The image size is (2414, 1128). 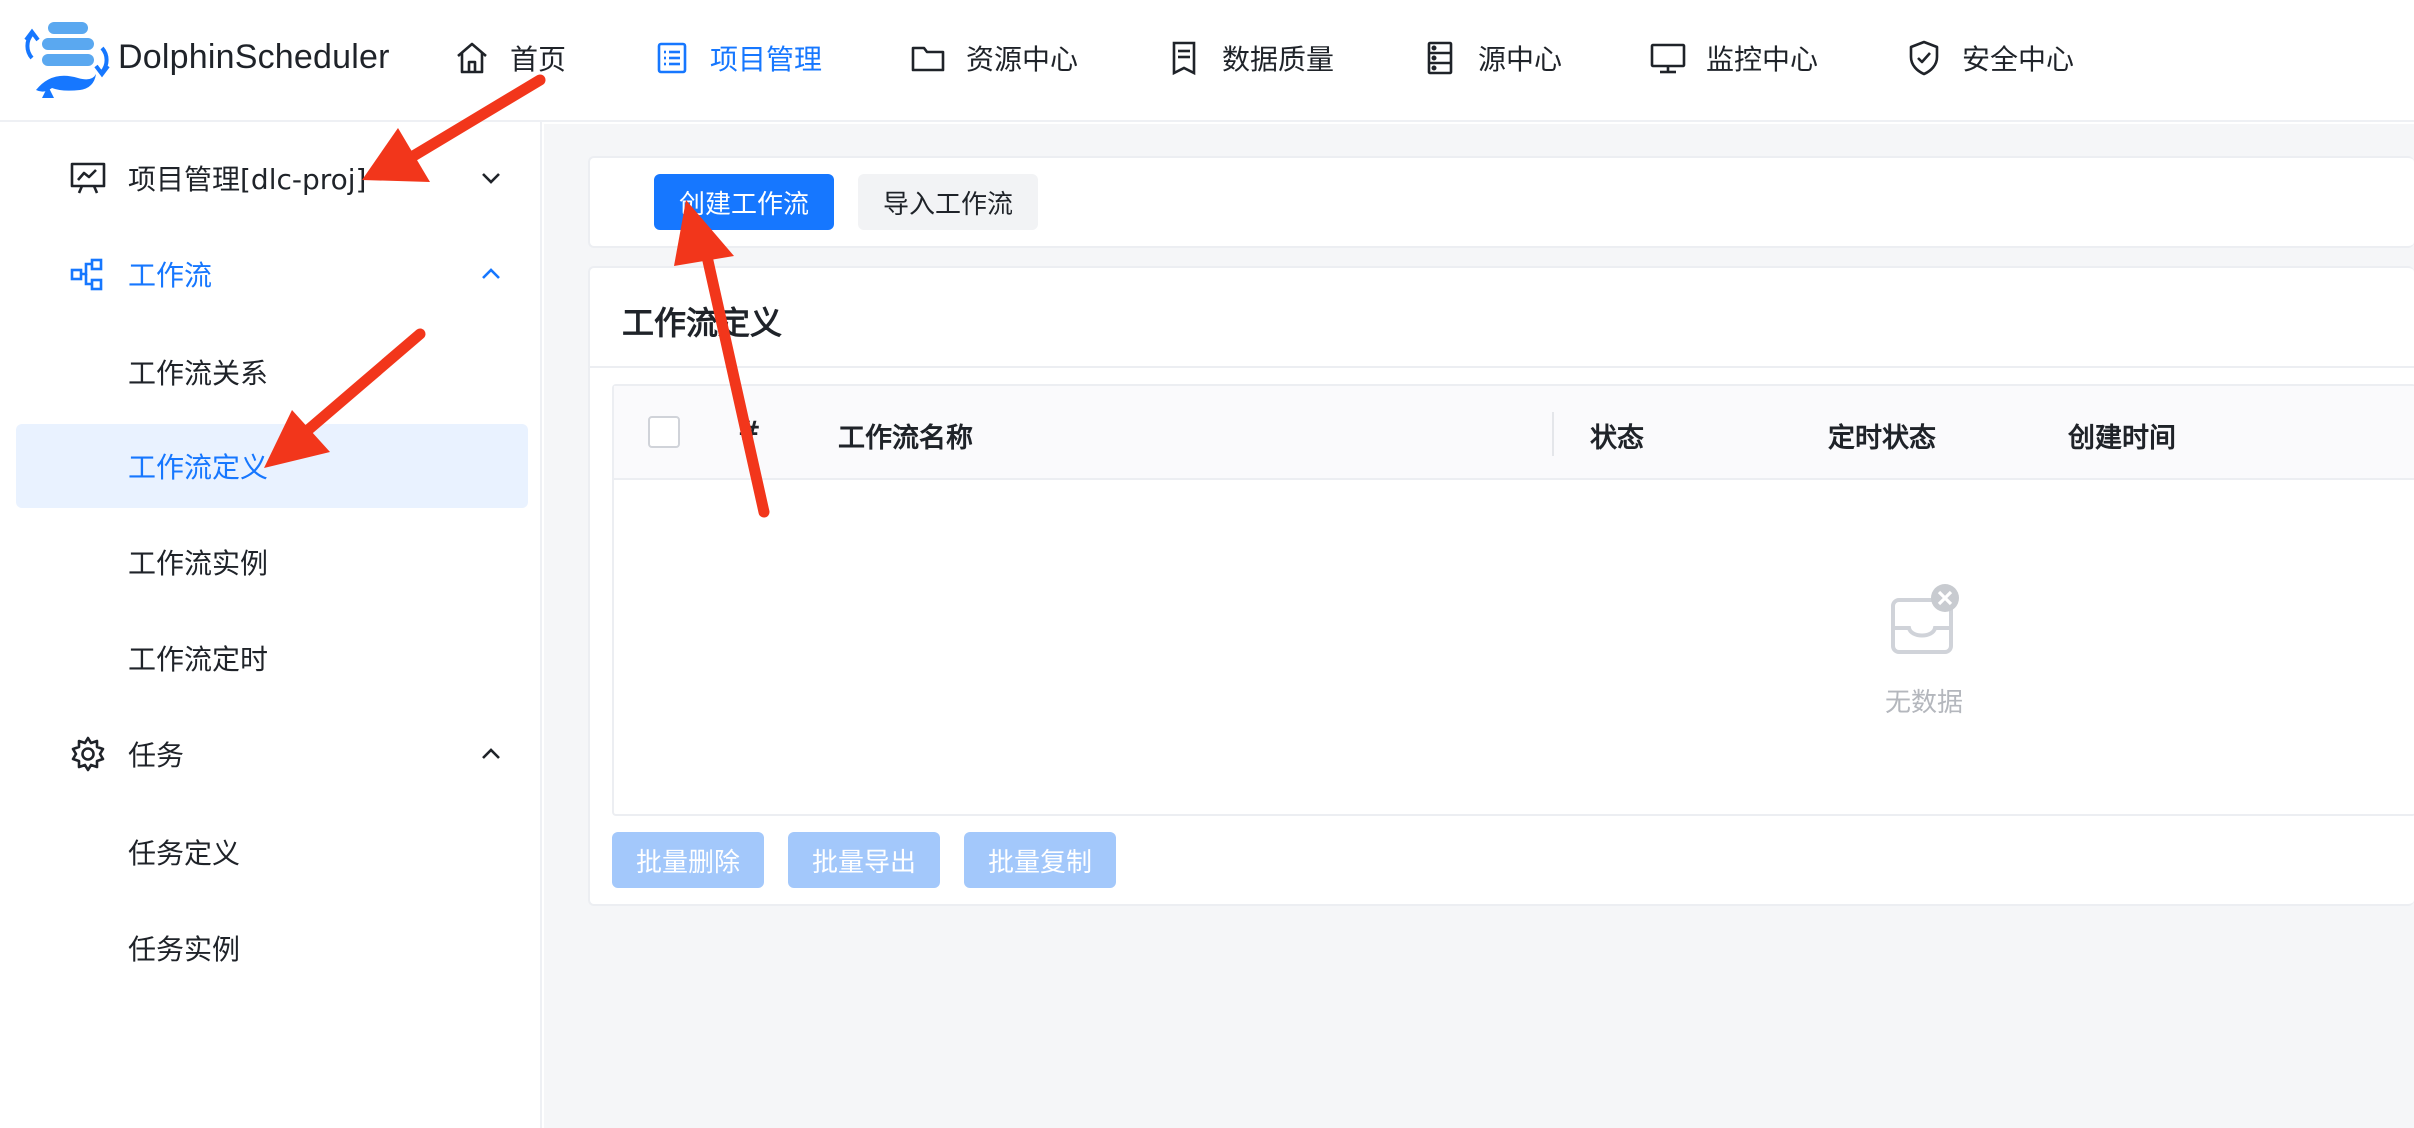 I want to click on sidebar-group-task: 任务, so click(x=271, y=754).